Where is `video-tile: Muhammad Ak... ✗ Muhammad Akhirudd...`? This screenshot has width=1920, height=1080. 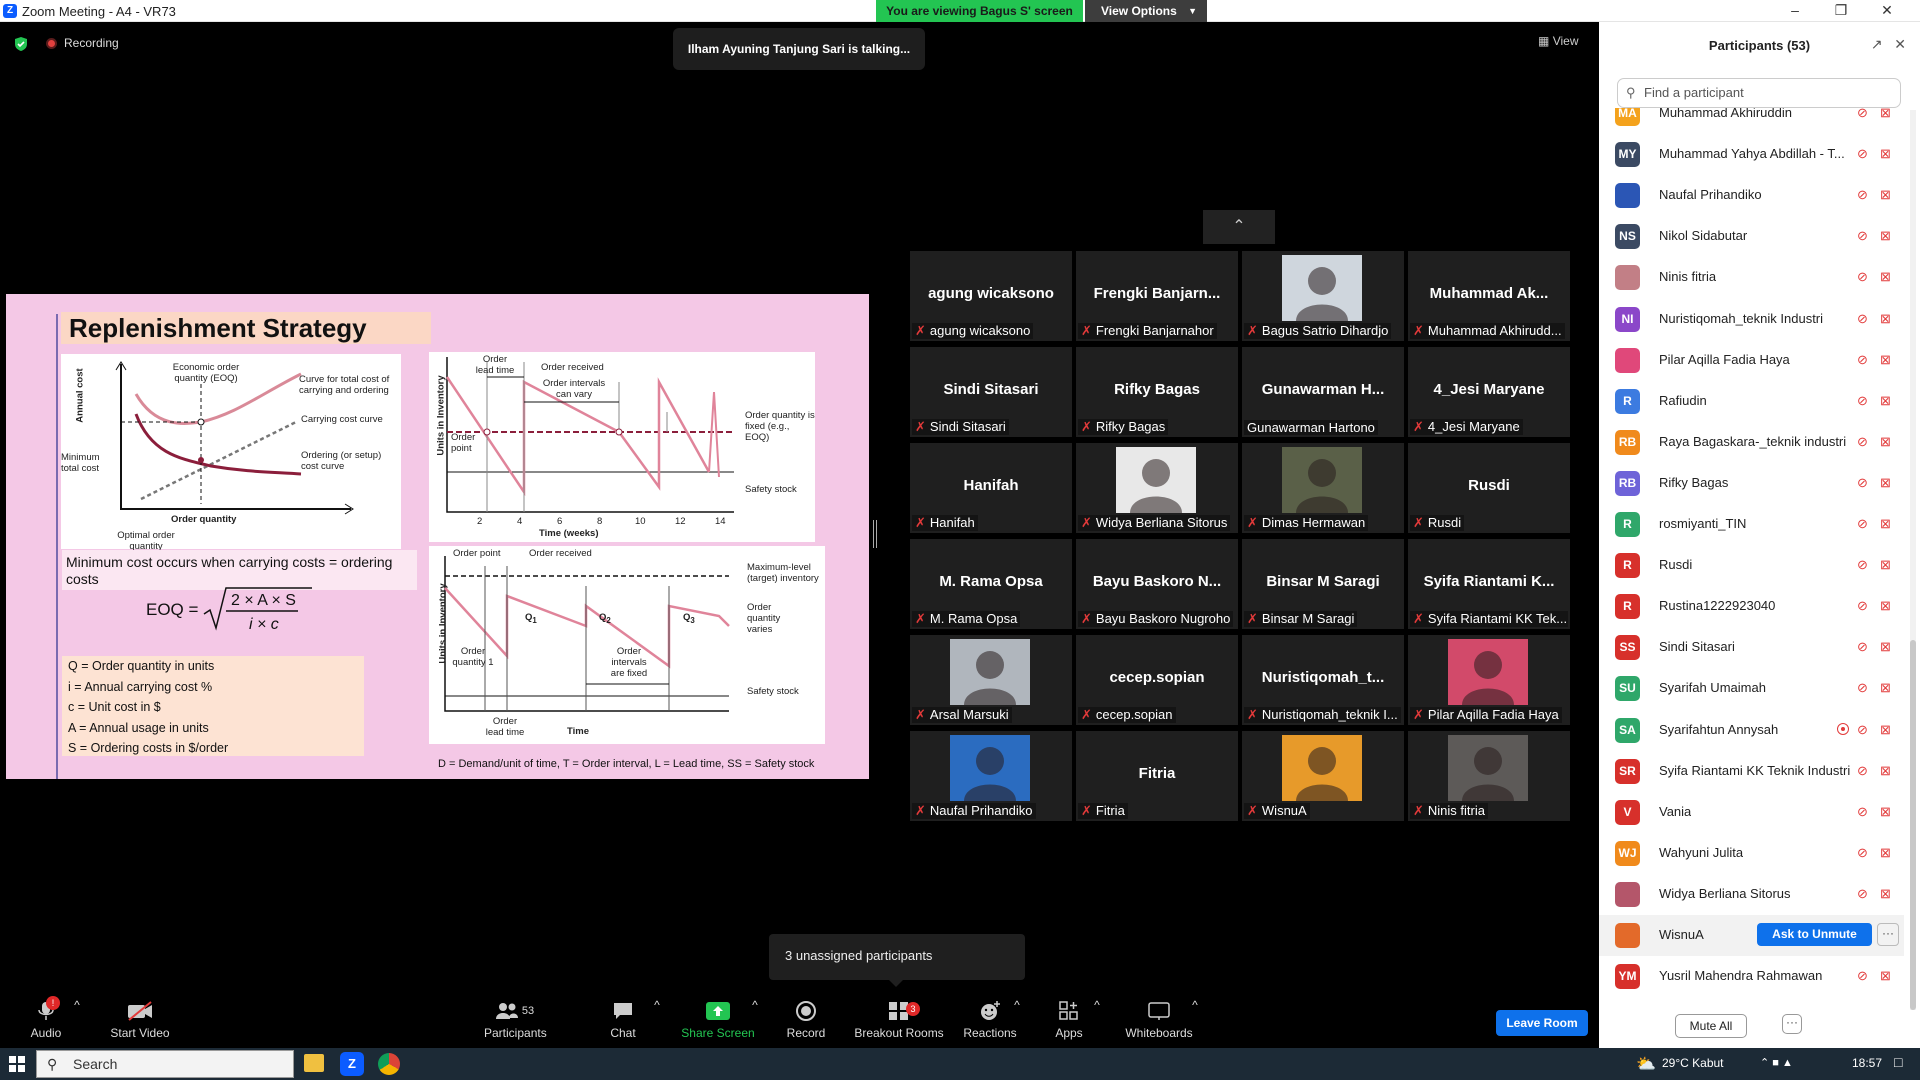
video-tile: Muhammad Ak... ✗ Muhammad Akhirudd... is located at coordinates (1489, 296).